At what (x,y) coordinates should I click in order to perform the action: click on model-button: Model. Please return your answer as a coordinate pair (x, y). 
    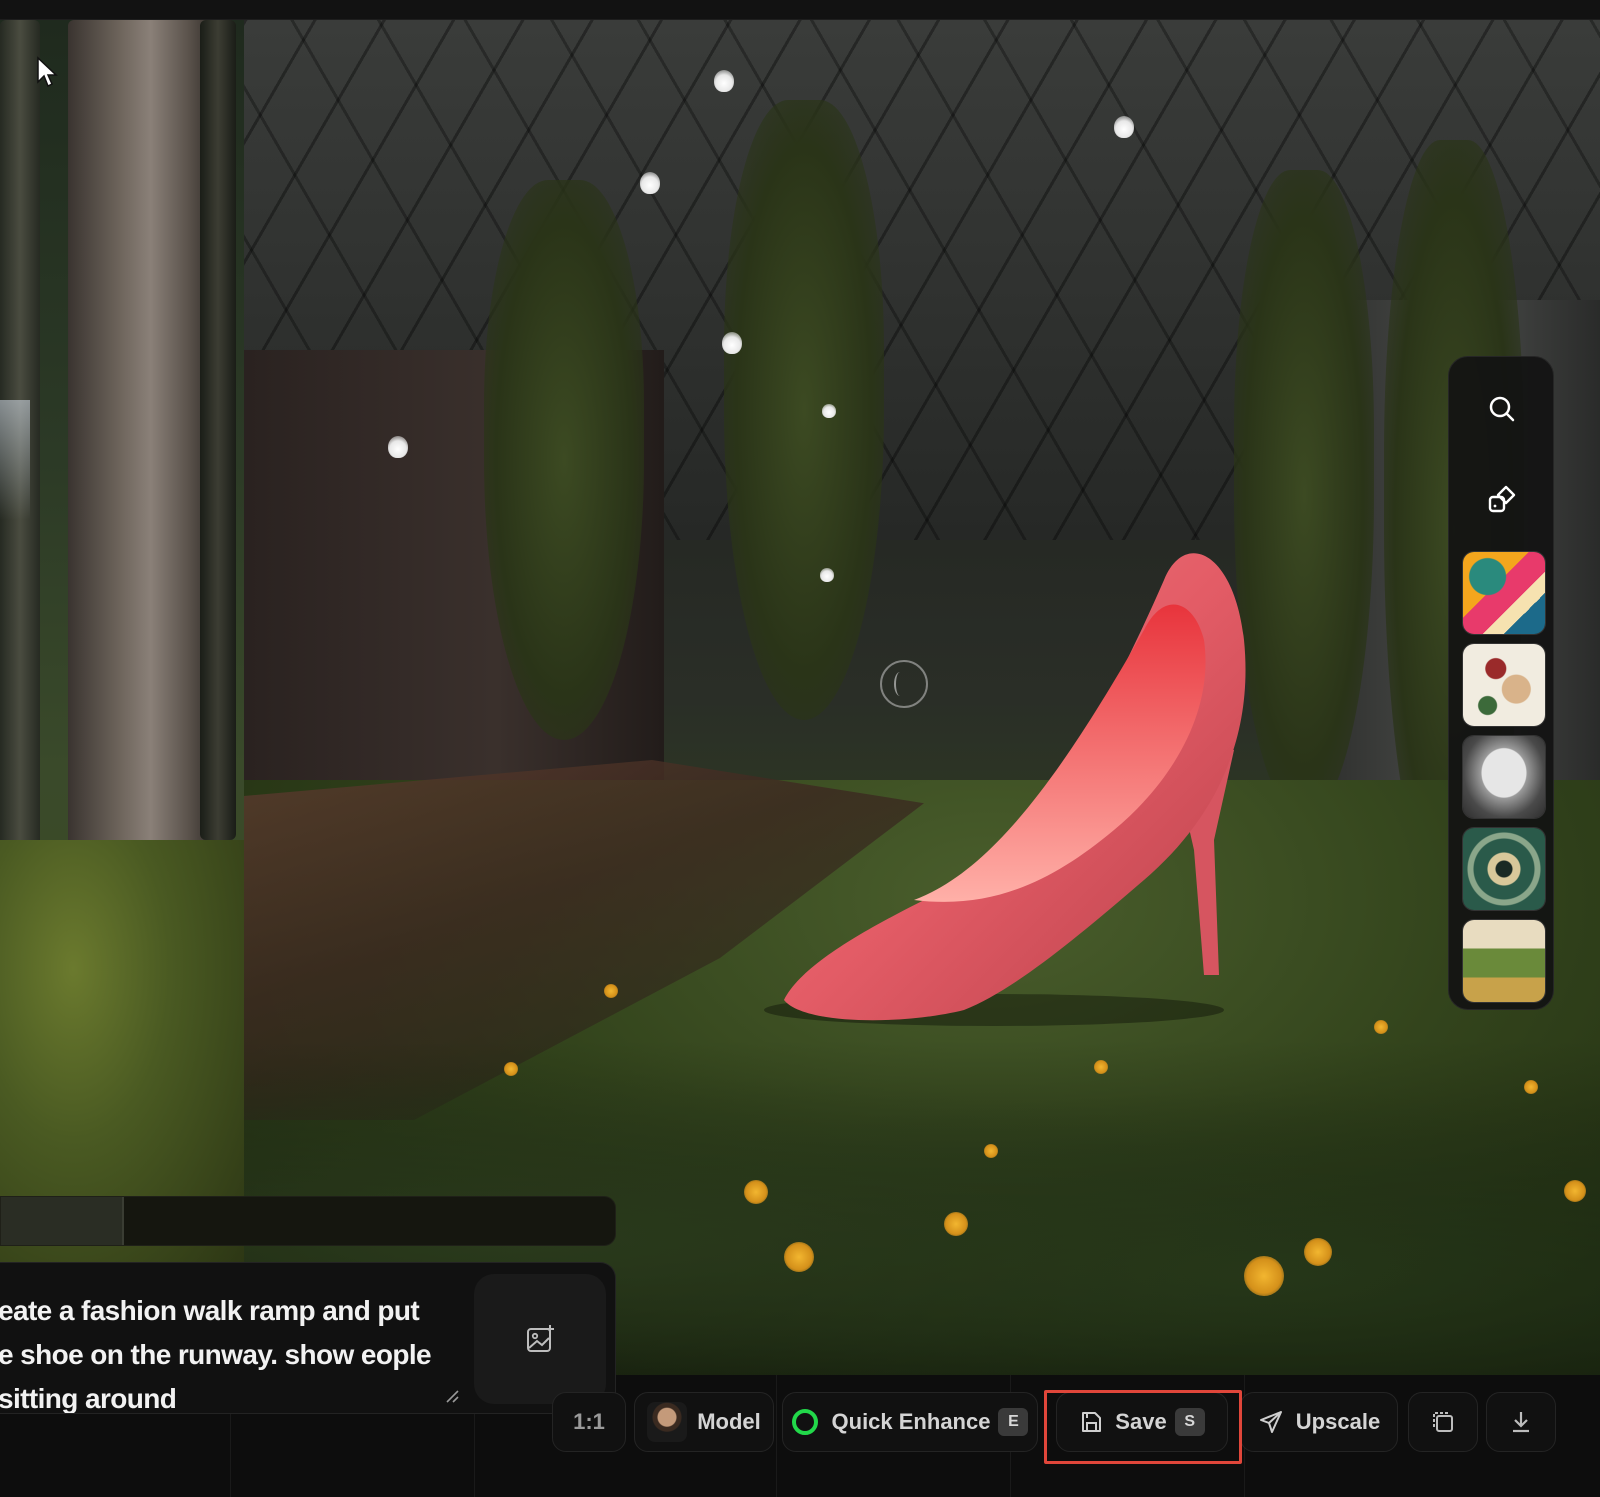
    Looking at the image, I should click on (704, 1422).